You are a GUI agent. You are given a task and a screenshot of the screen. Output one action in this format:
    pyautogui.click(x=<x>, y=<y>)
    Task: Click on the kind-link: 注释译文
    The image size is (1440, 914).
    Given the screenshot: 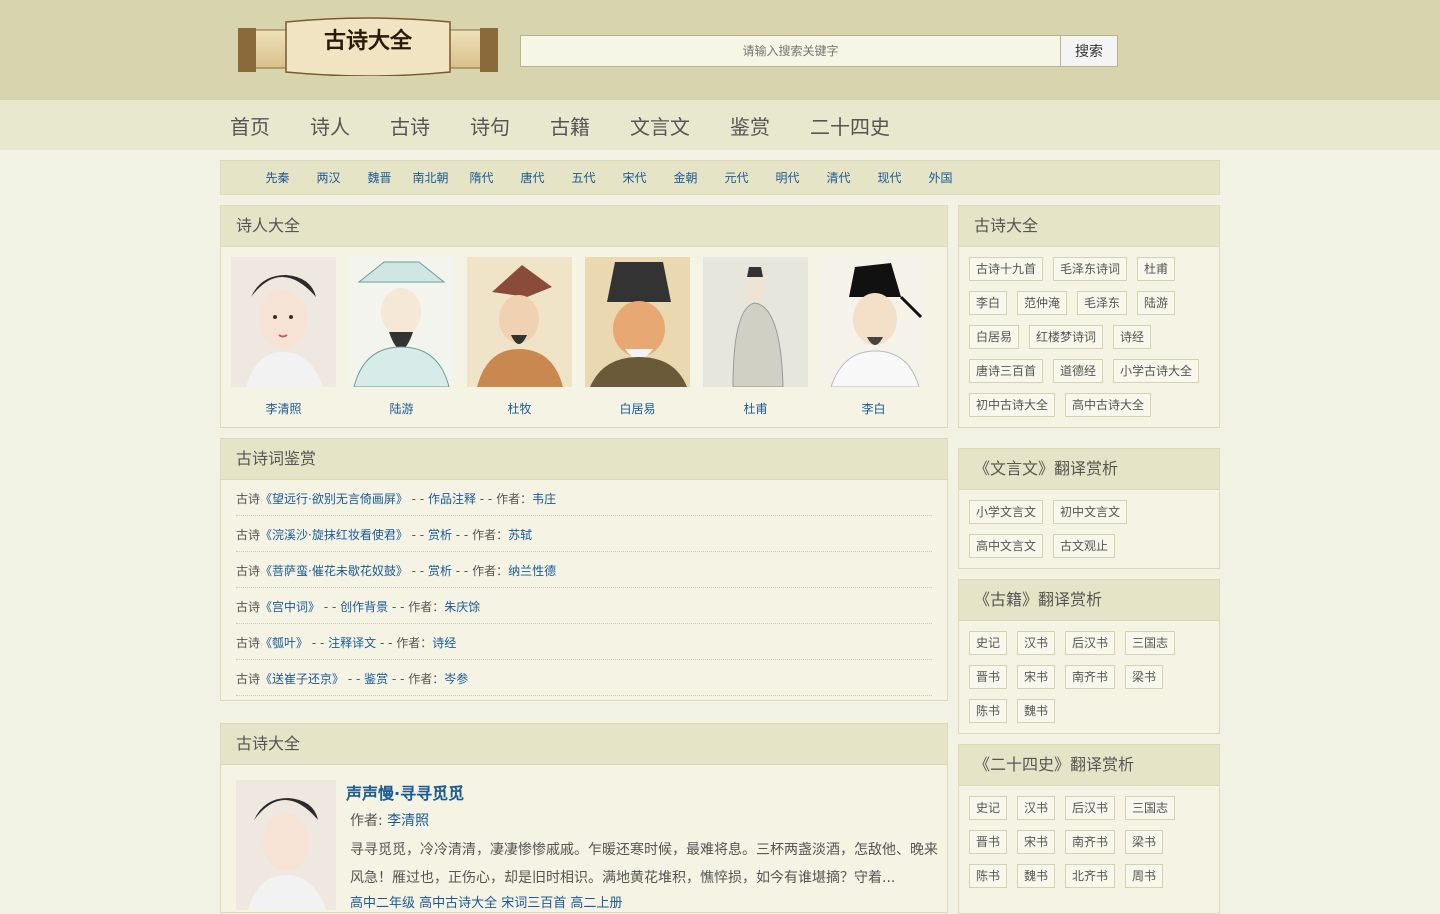 What is the action you would take?
    pyautogui.click(x=352, y=643)
    